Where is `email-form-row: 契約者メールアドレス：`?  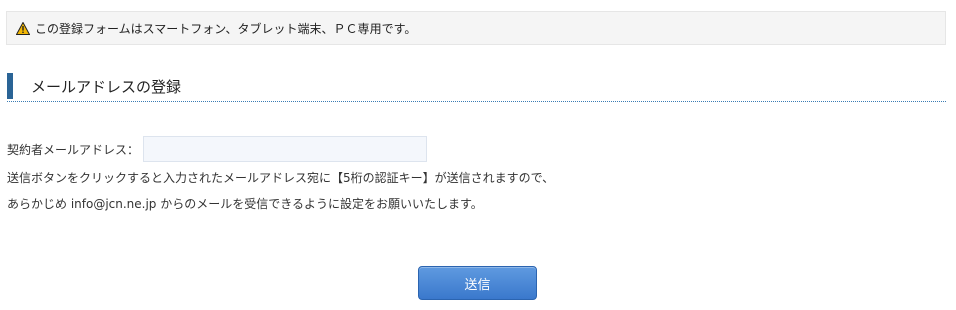
email-form-row: 契約者メールアドレス： is located at coordinates (217, 149).